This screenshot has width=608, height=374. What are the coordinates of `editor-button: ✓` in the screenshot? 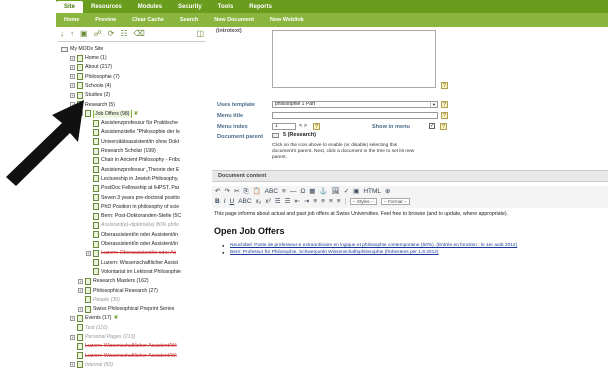 It's located at (346, 192).